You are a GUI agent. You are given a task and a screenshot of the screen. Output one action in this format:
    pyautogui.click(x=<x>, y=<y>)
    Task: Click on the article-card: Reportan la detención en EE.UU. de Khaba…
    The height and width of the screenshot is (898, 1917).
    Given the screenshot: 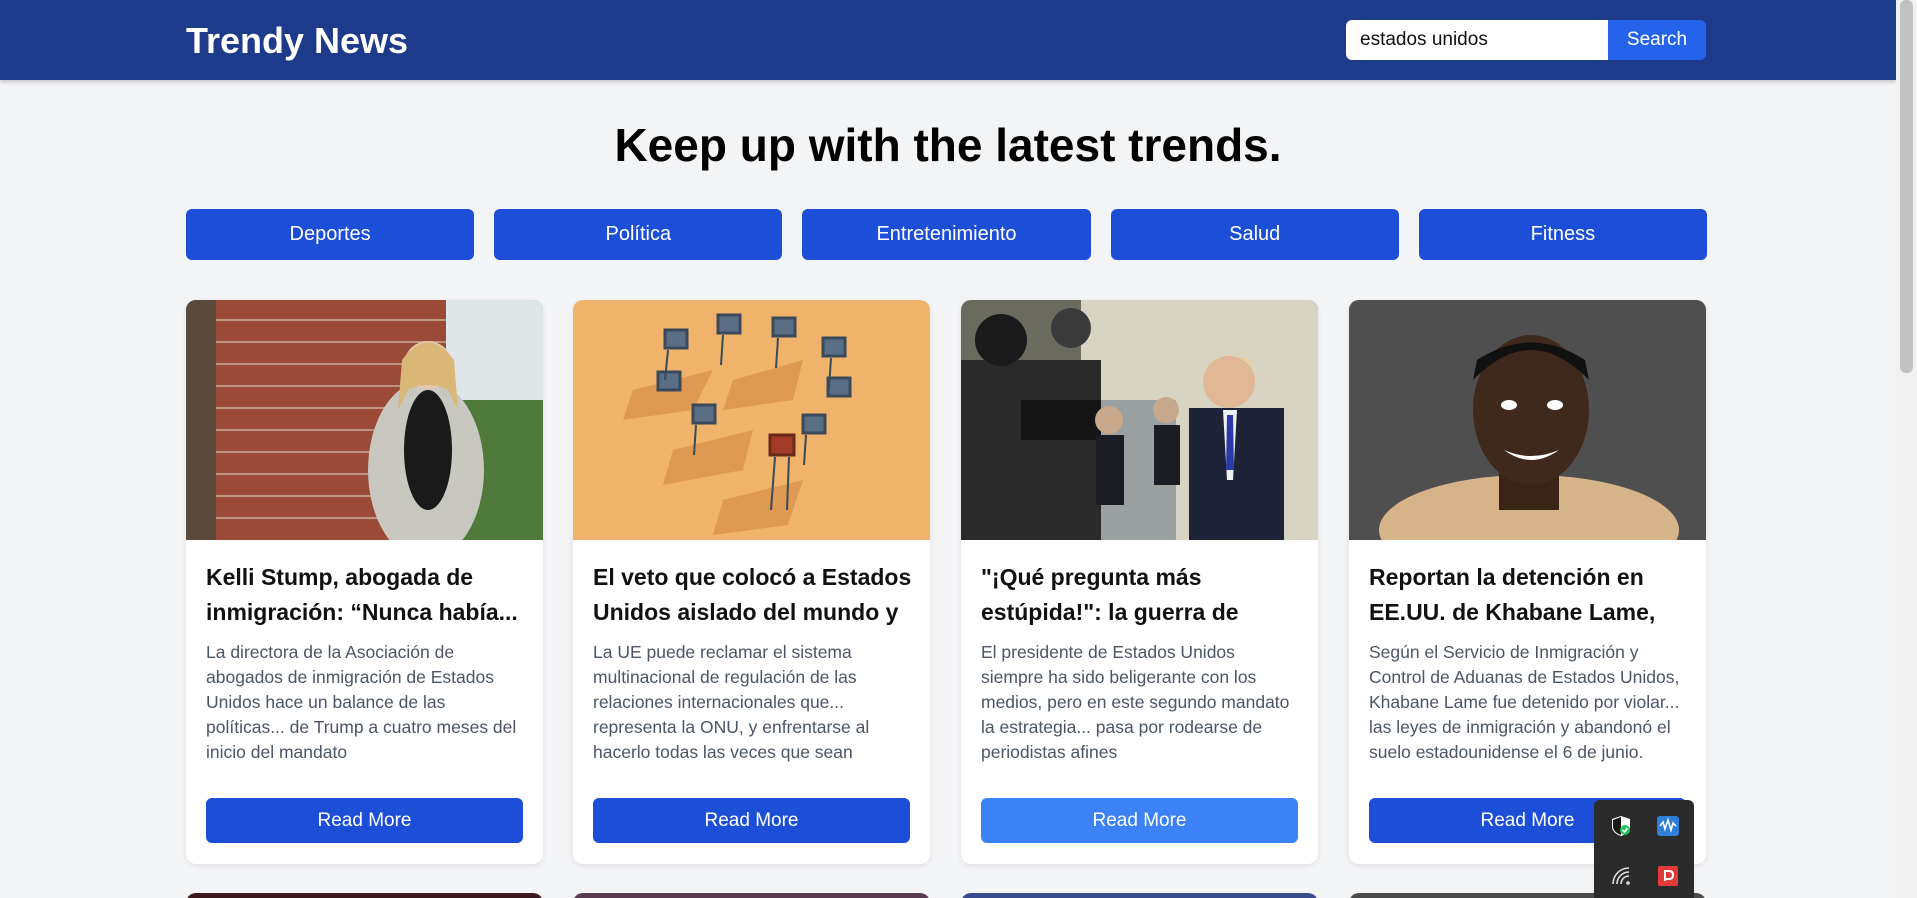 What is the action you would take?
    pyautogui.click(x=1527, y=582)
    